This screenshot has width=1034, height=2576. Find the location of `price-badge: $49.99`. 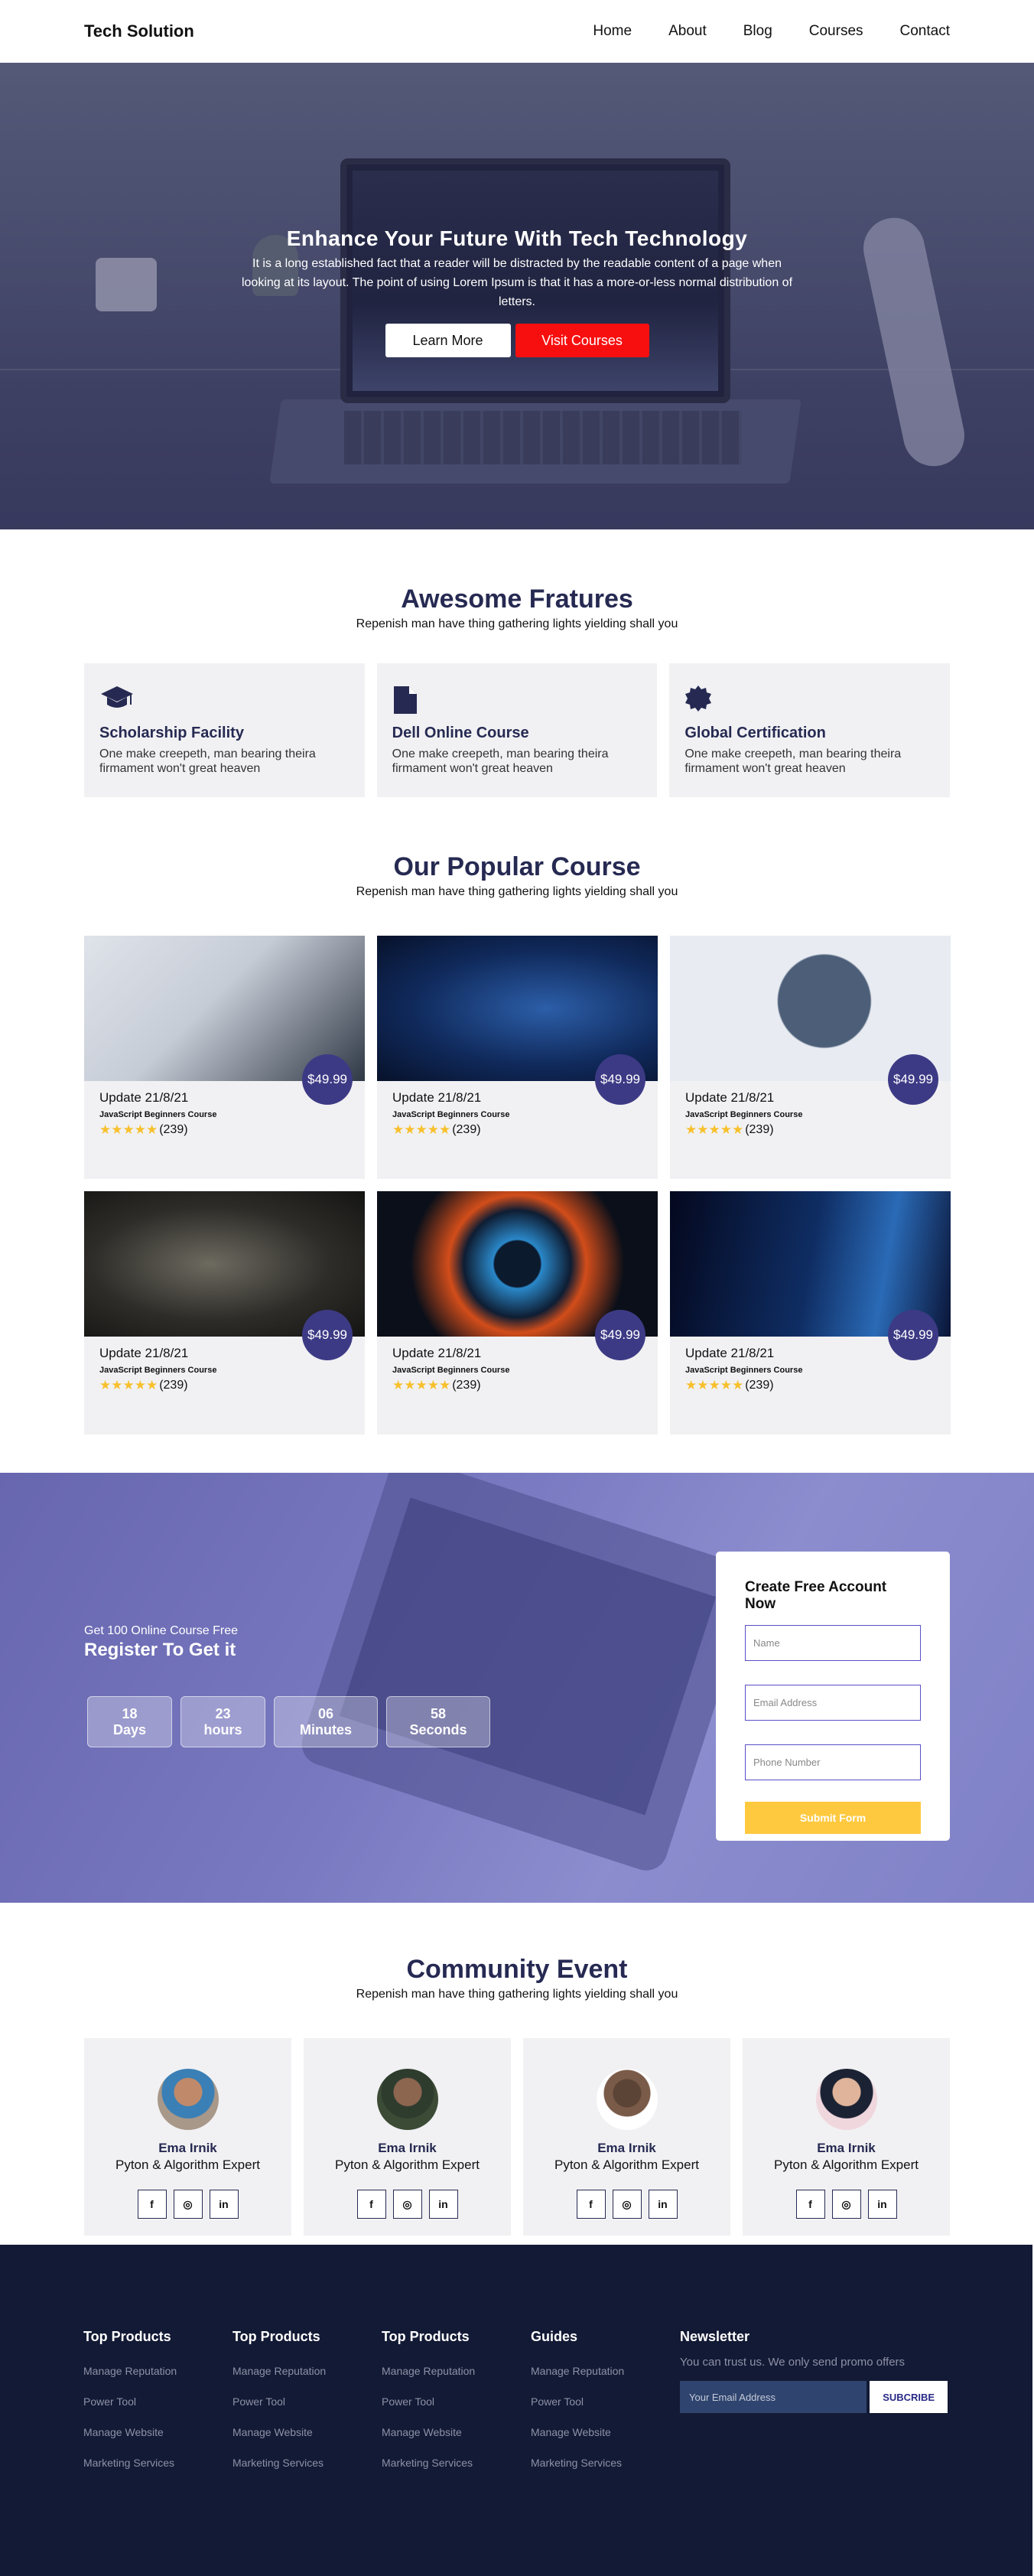

price-badge: $49.99 is located at coordinates (913, 1335).